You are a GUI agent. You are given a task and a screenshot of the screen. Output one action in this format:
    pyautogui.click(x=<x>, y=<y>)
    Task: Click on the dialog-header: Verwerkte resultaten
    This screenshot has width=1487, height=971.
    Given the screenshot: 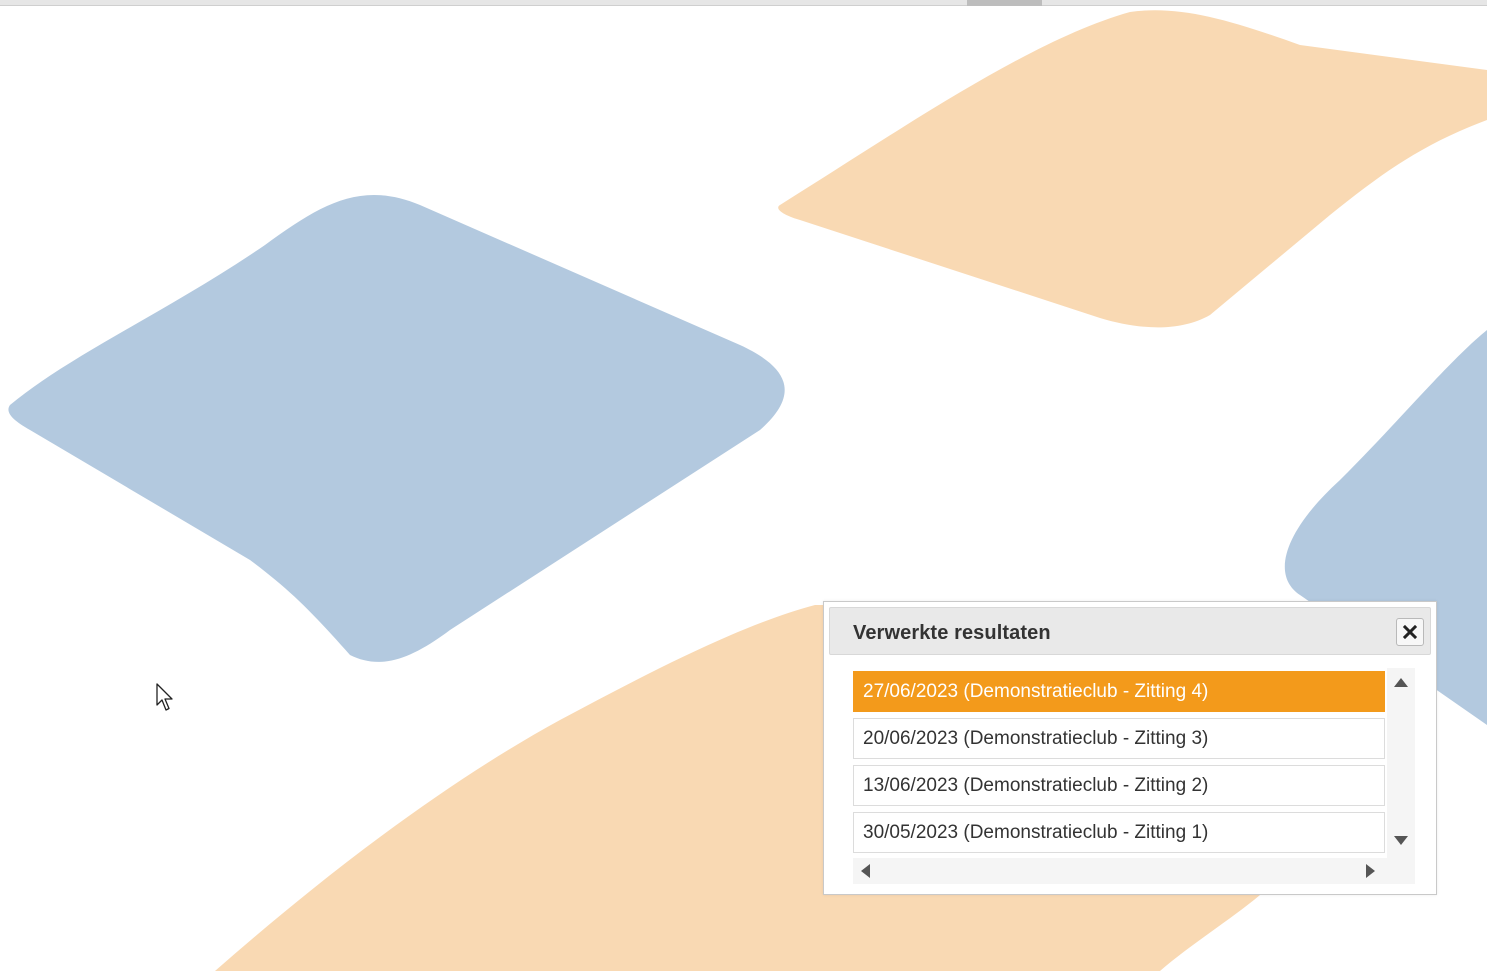 What is the action you would take?
    pyautogui.click(x=1130, y=631)
    